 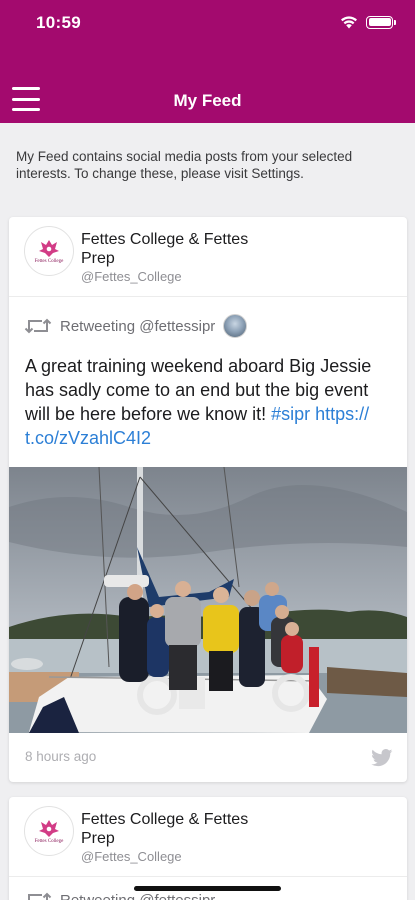 I want to click on status-bar: 10:59, so click(x=207, y=24).